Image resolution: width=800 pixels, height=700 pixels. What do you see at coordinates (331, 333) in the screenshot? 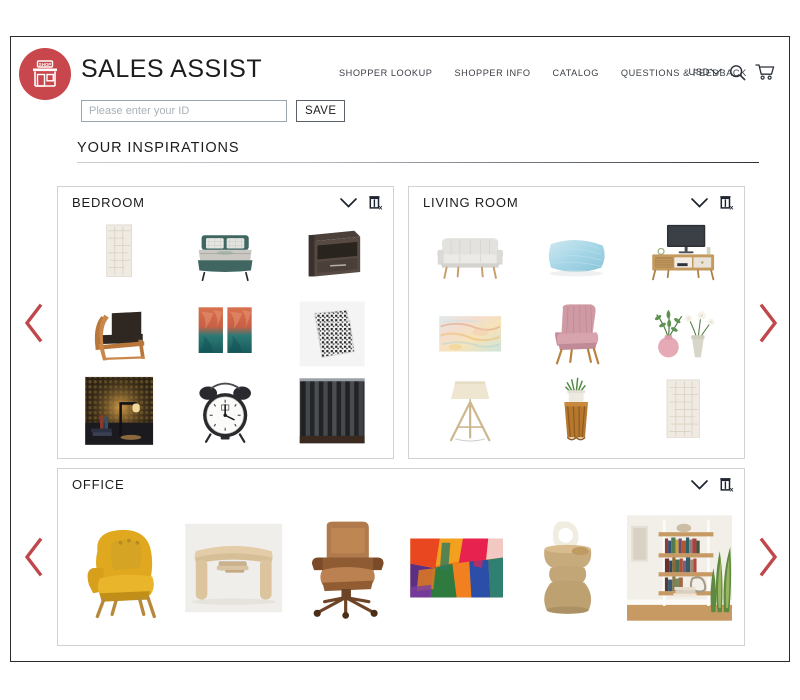
I see `patterned-throw-pillow` at bounding box center [331, 333].